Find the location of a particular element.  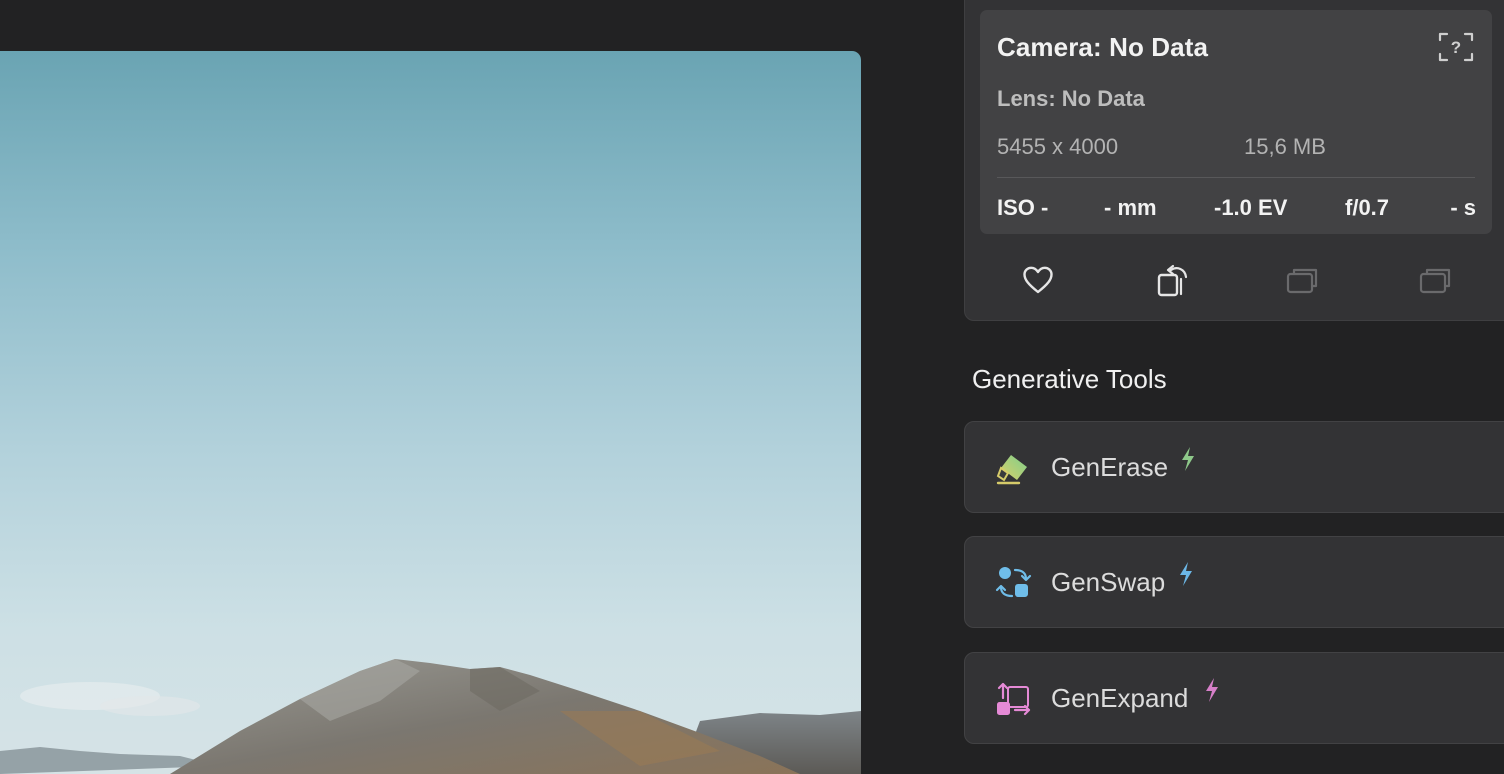

exif-exposure: -1.0 EV is located at coordinates (1251, 207).